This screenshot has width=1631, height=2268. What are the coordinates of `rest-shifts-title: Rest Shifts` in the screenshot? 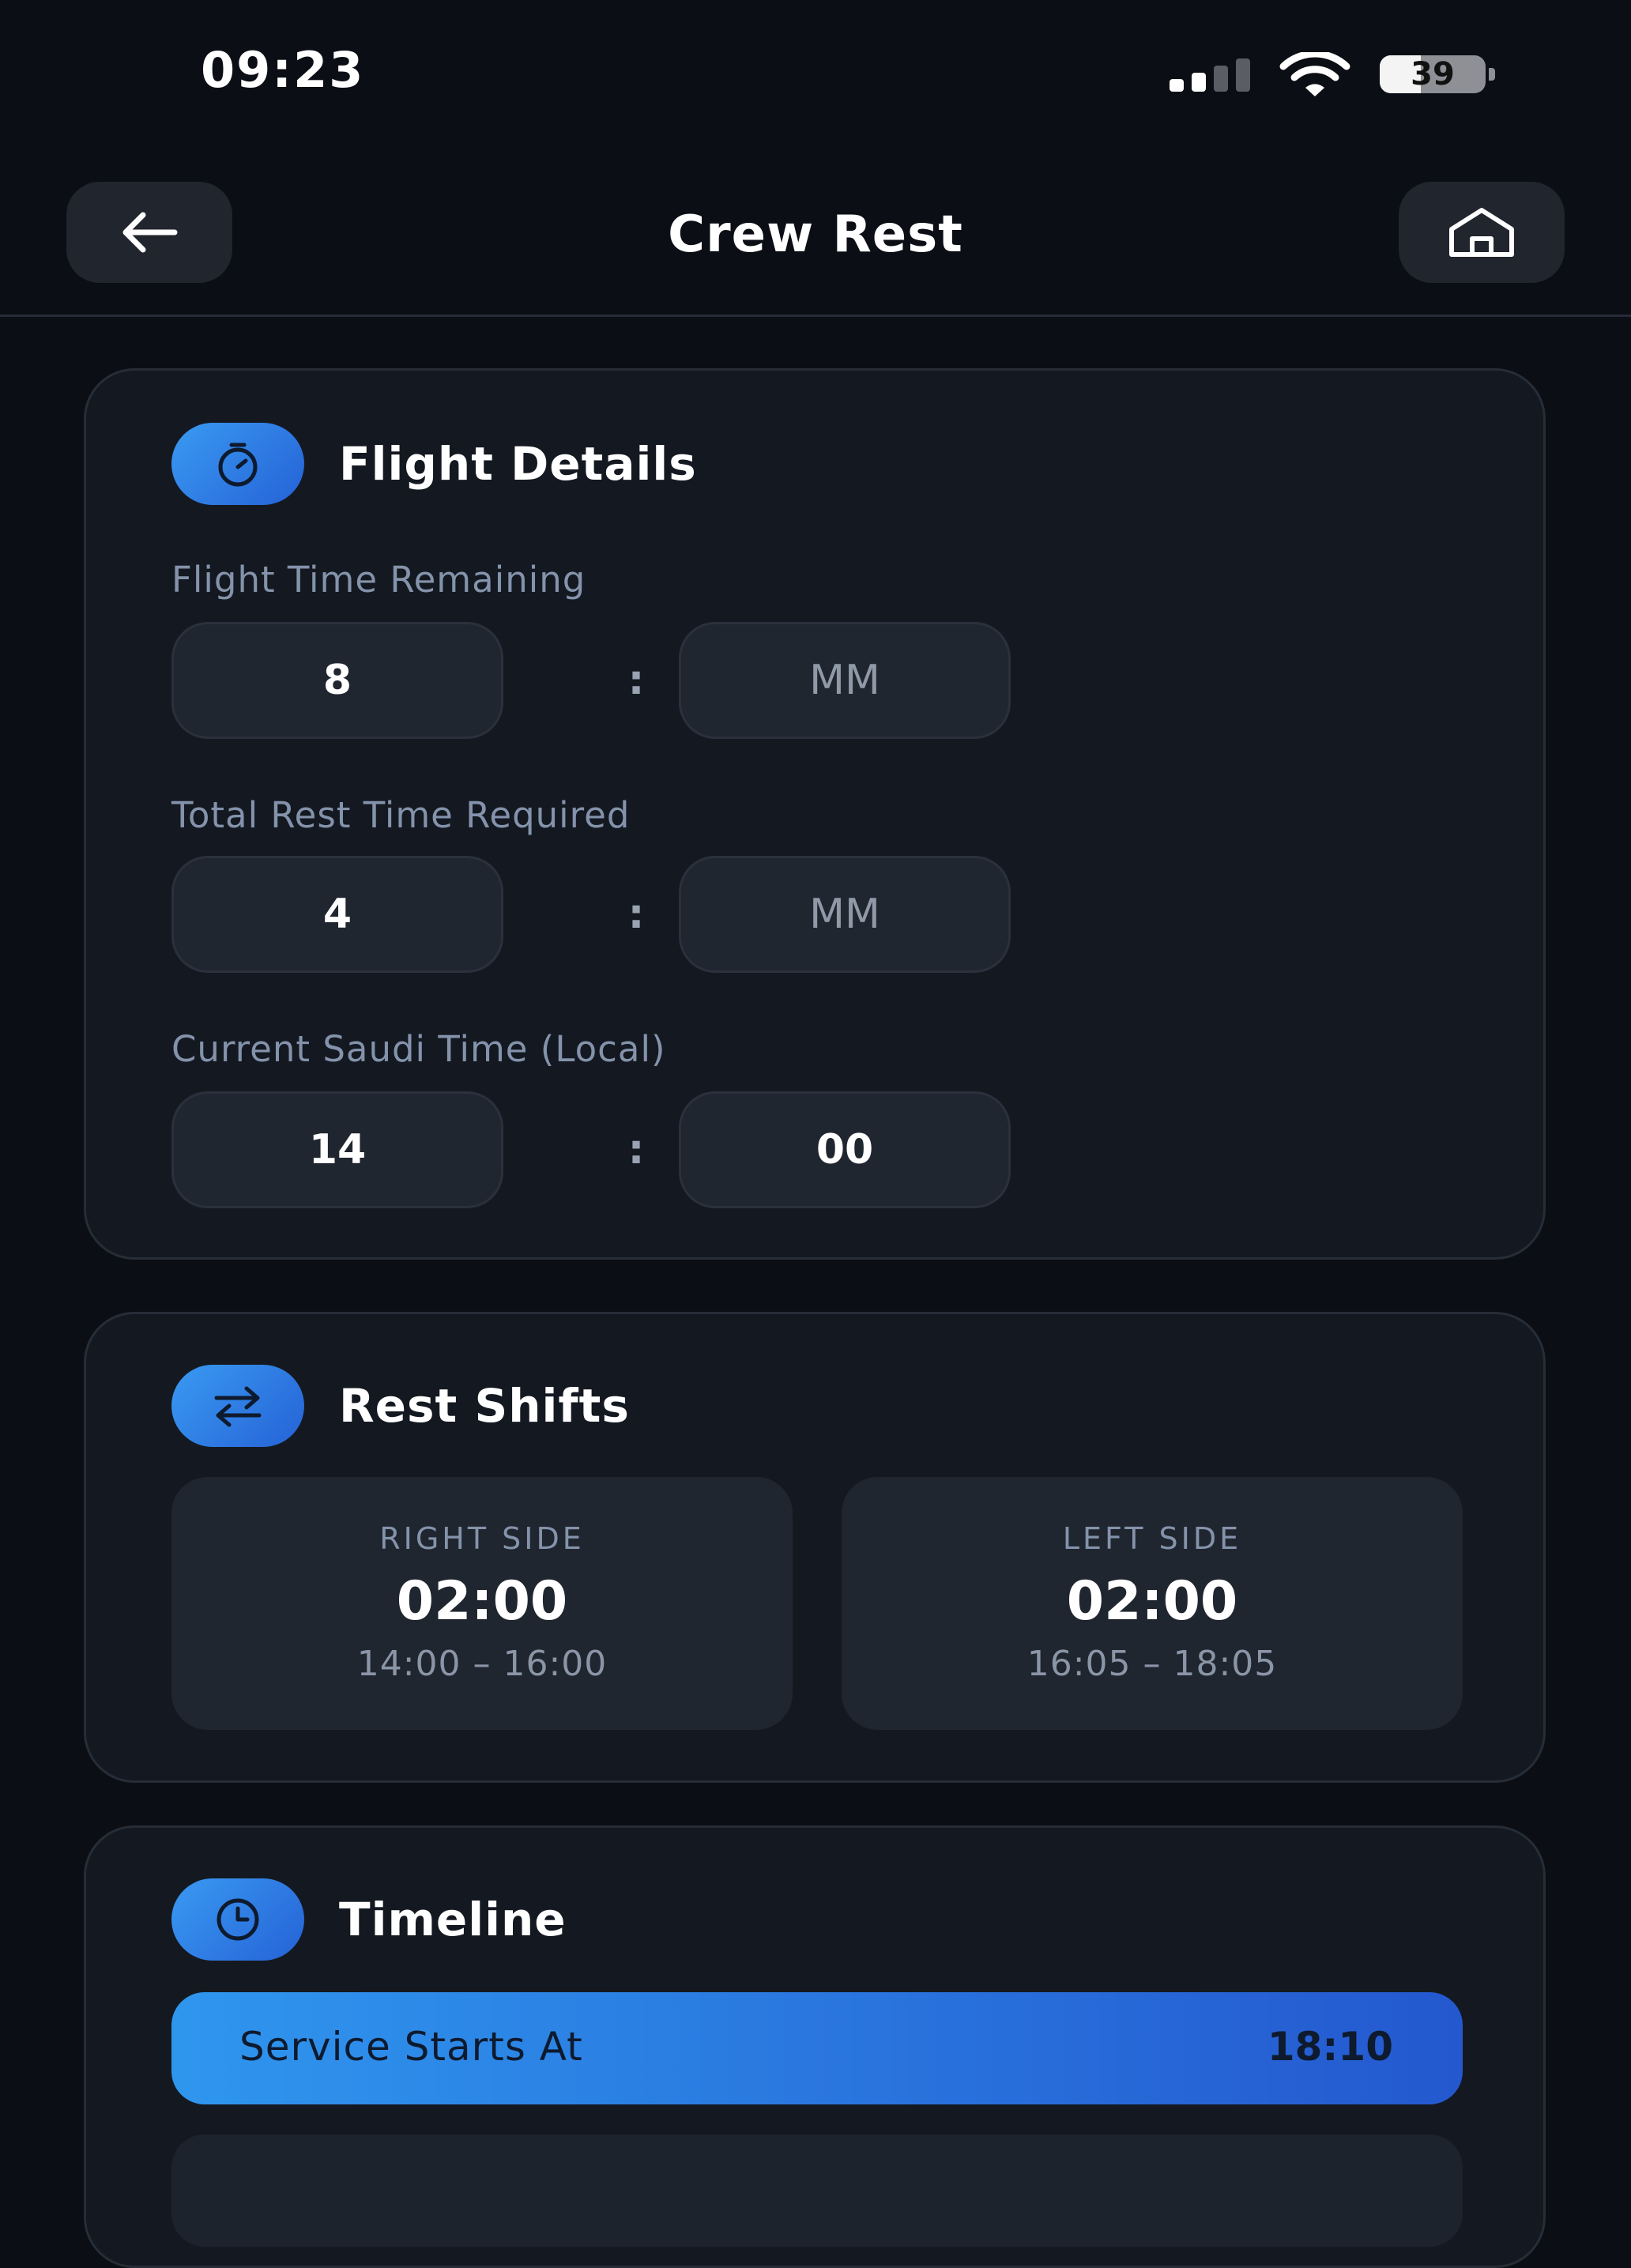 It's located at (484, 1406).